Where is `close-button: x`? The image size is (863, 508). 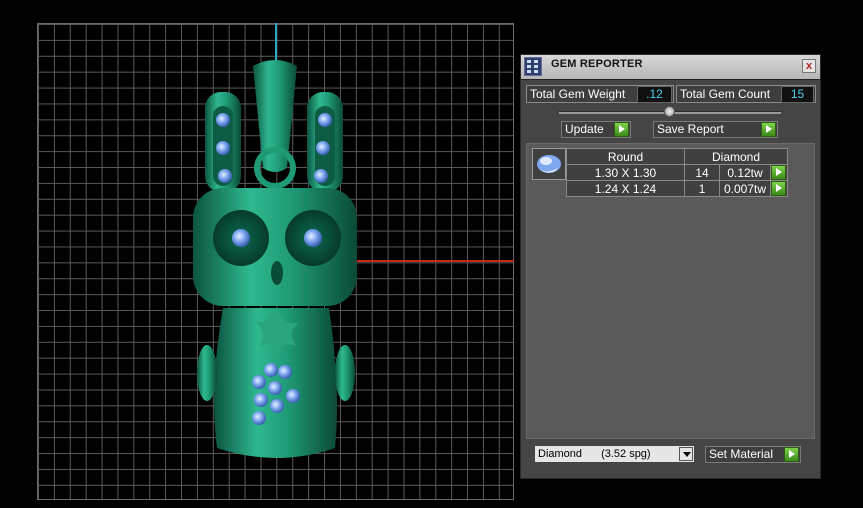
close-button: x is located at coordinates (809, 66).